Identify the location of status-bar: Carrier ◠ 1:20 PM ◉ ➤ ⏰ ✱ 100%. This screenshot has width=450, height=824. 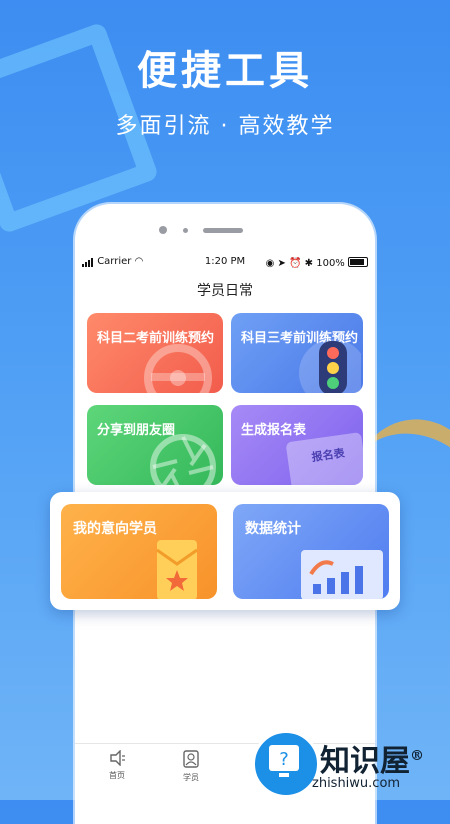
(225, 263).